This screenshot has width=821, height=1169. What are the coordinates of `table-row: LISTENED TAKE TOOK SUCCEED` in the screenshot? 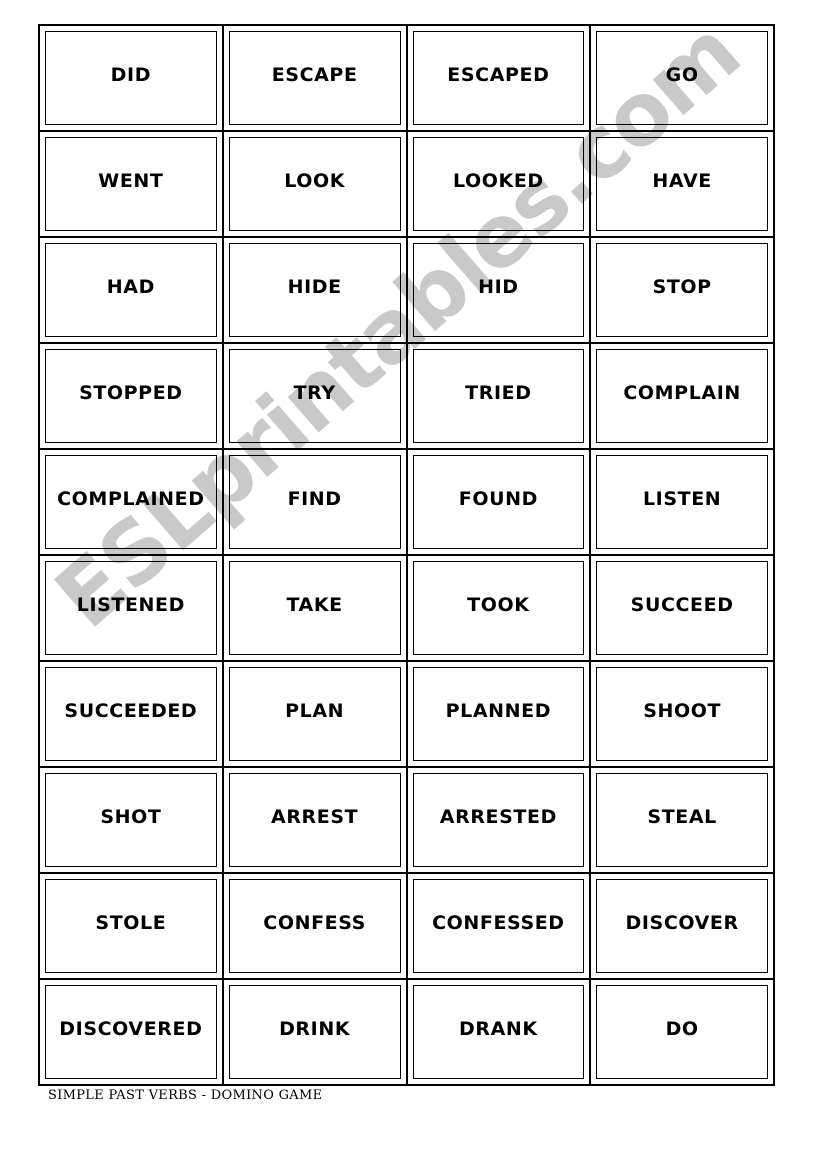 It's located at (406, 608).